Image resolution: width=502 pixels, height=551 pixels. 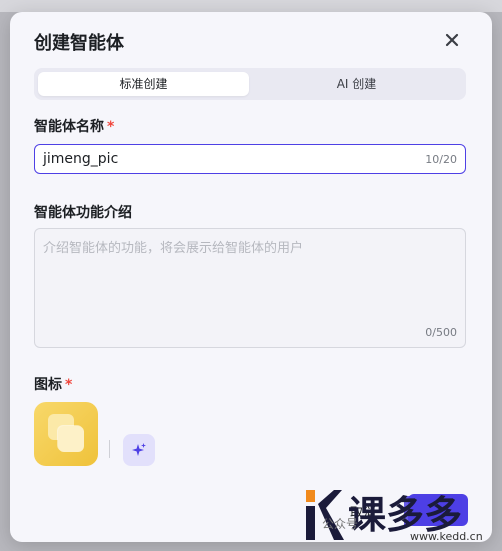 I want to click on description-label-text: 智能体功能介绍, so click(x=83, y=213).